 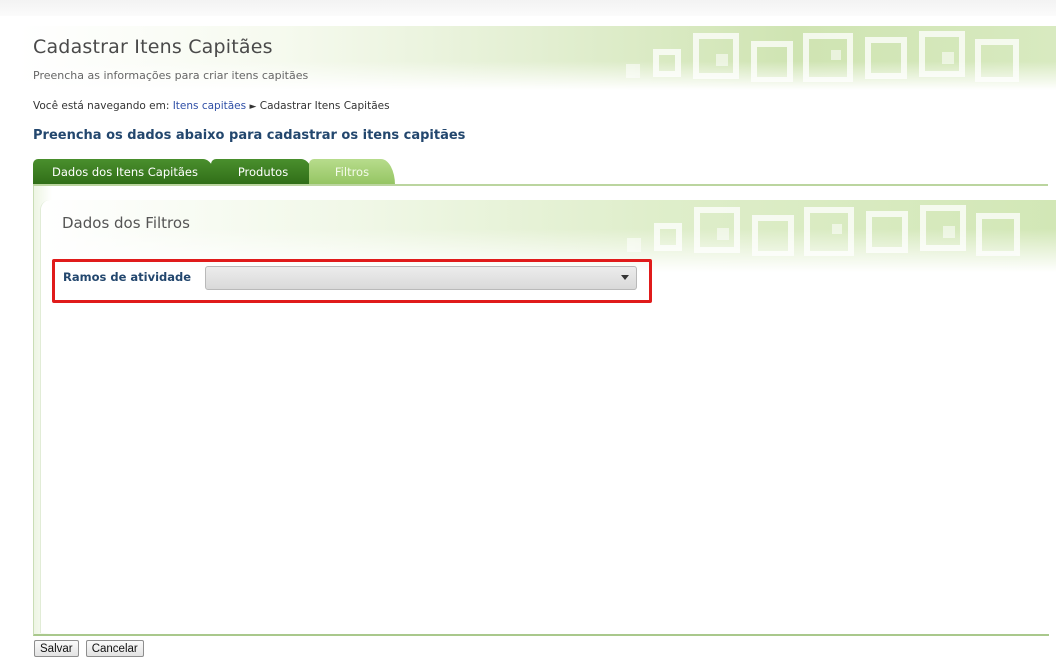 I want to click on breadcrumb-link-itens-capitaes: Itens capitães, so click(x=209, y=106).